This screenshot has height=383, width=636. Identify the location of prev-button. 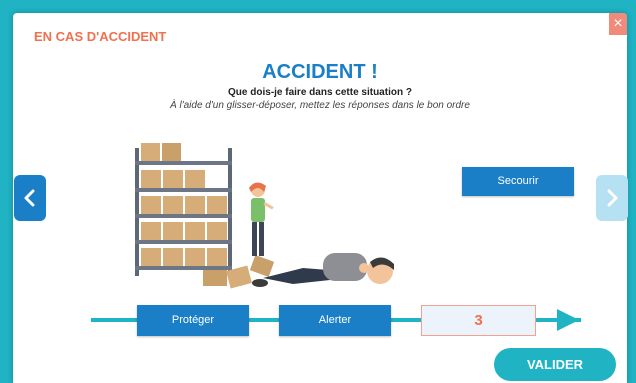
(30, 198).